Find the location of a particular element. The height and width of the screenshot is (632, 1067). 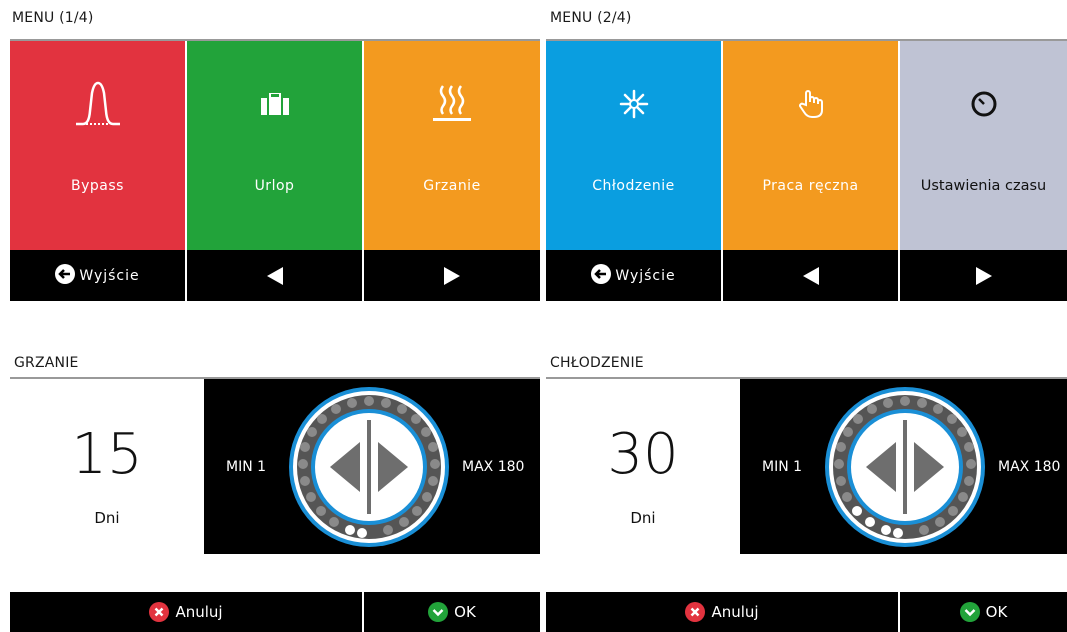

value-display: 30 Dni is located at coordinates (643, 466).